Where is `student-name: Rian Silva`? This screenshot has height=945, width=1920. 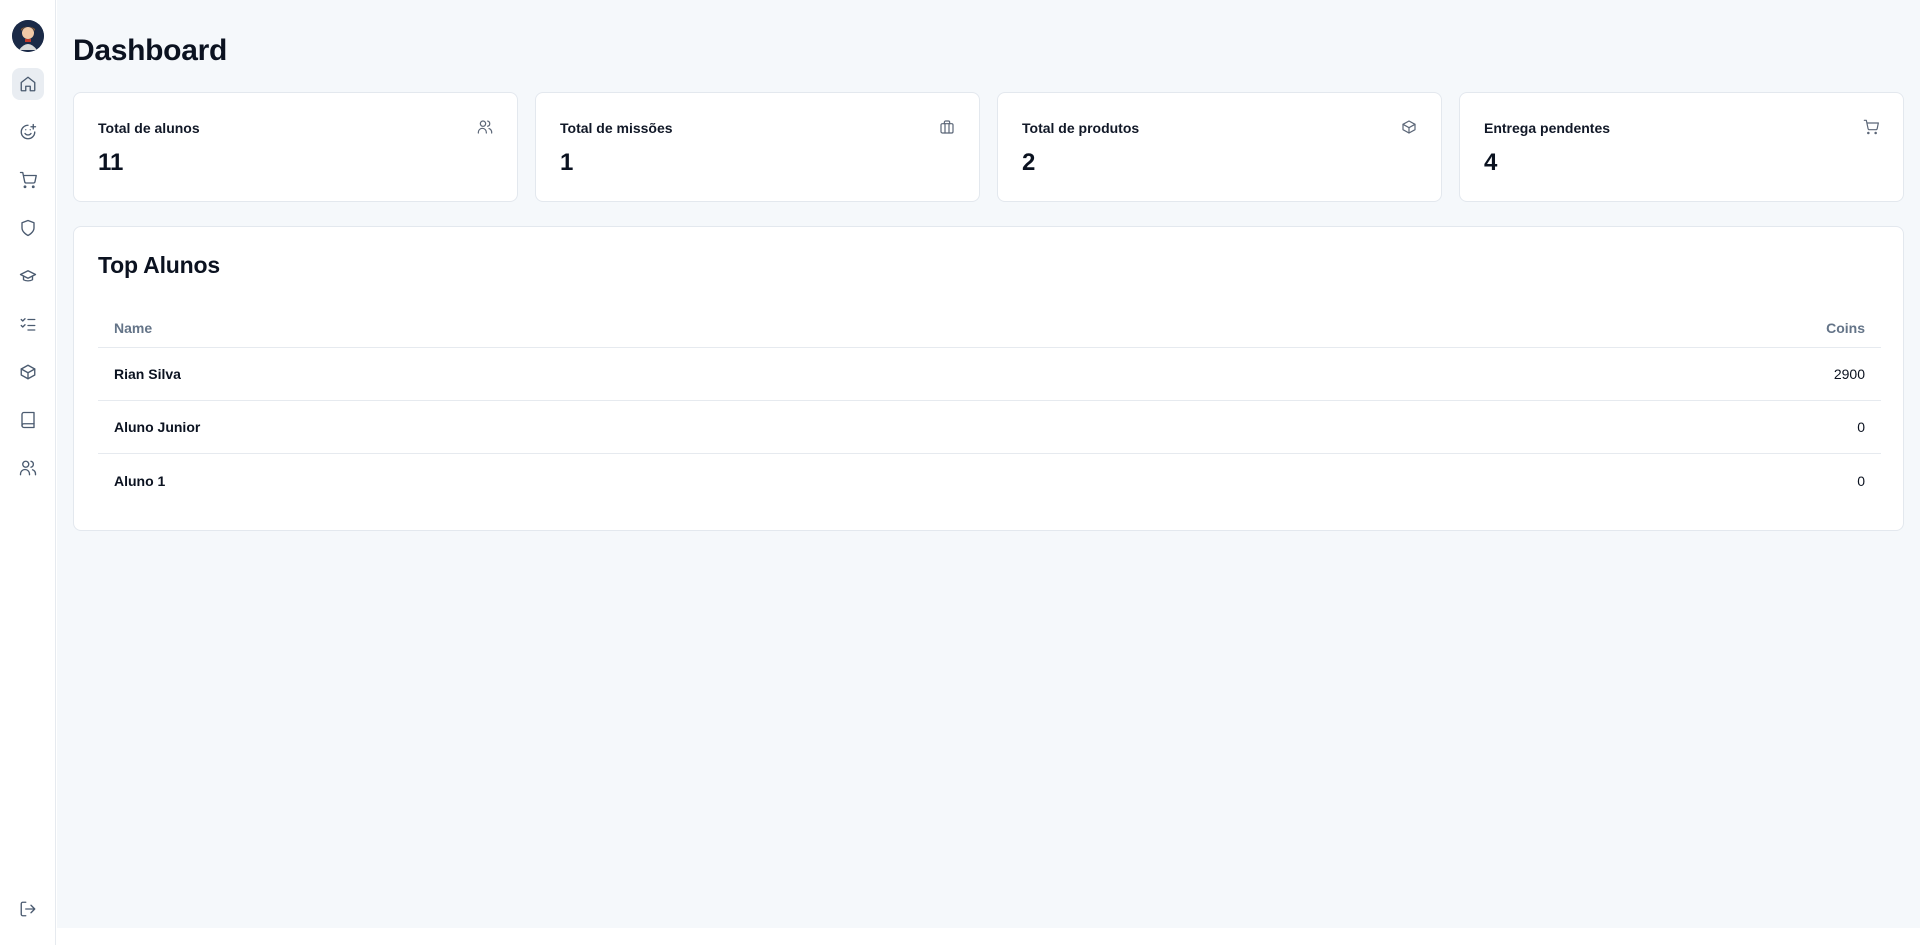 student-name: Rian Silva is located at coordinates (147, 374).